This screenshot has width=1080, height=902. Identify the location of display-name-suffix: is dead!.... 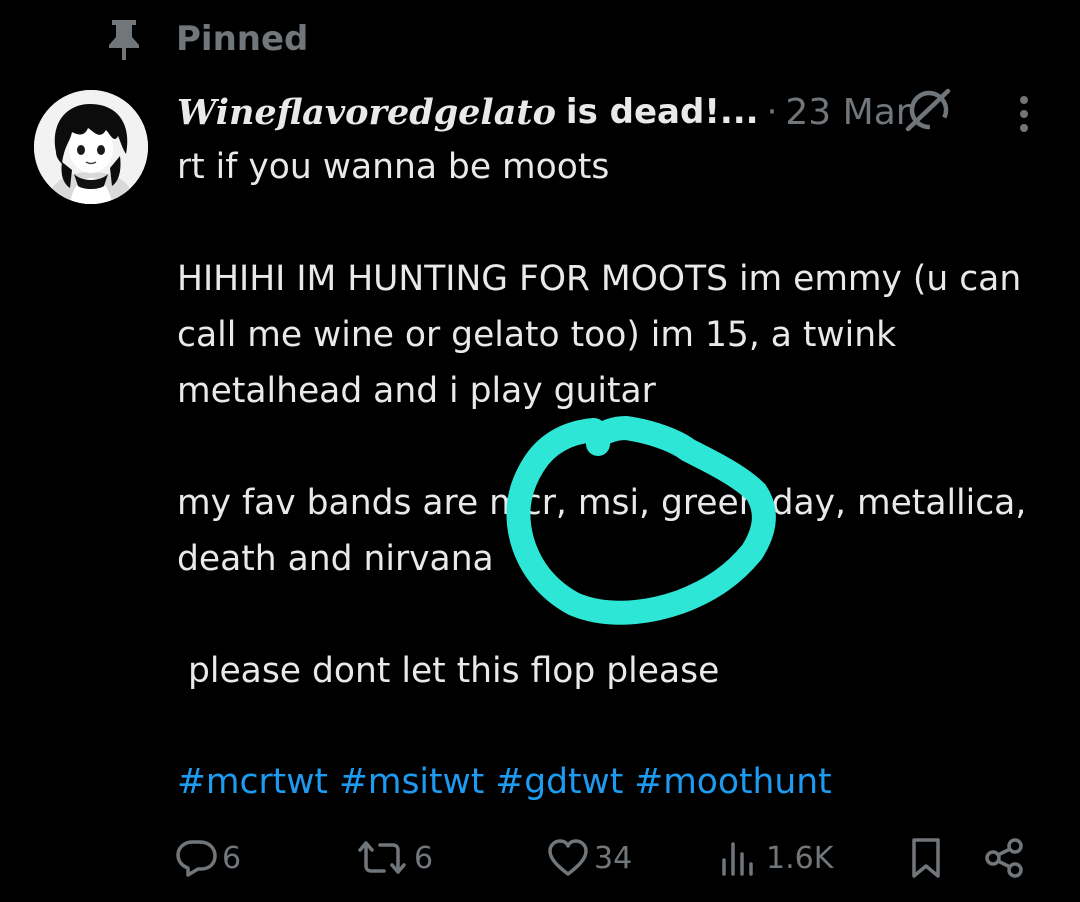
(662, 112).